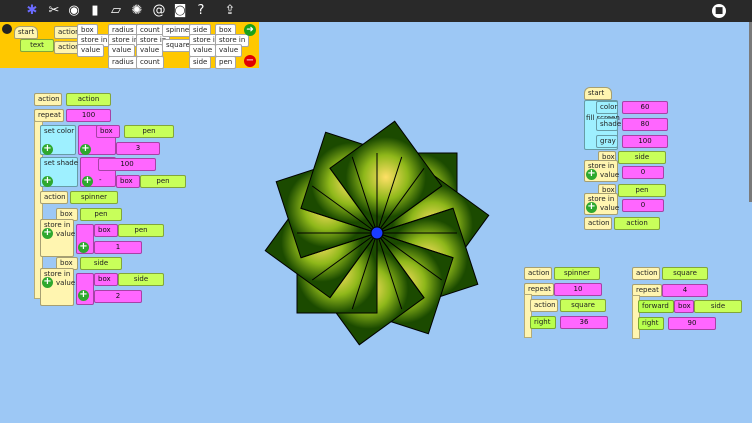 The height and width of the screenshot is (423, 752). What do you see at coordinates (685, 290) in the screenshot?
I see `repeat-count-arg: 4` at bounding box center [685, 290].